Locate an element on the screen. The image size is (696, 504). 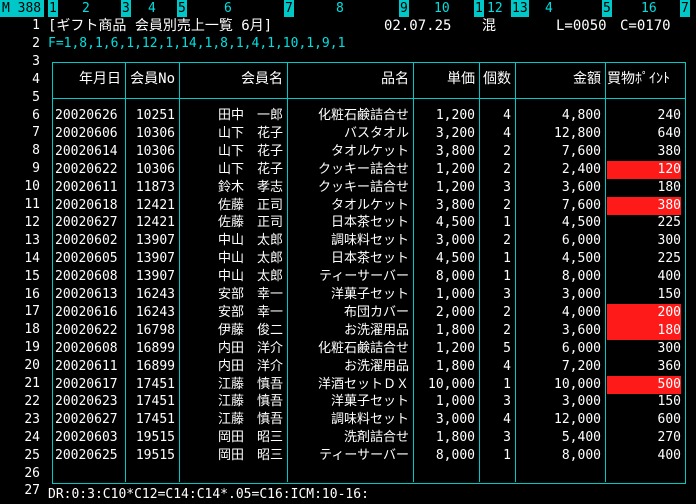
cell-qty: 5 is located at coordinates (496, 349).